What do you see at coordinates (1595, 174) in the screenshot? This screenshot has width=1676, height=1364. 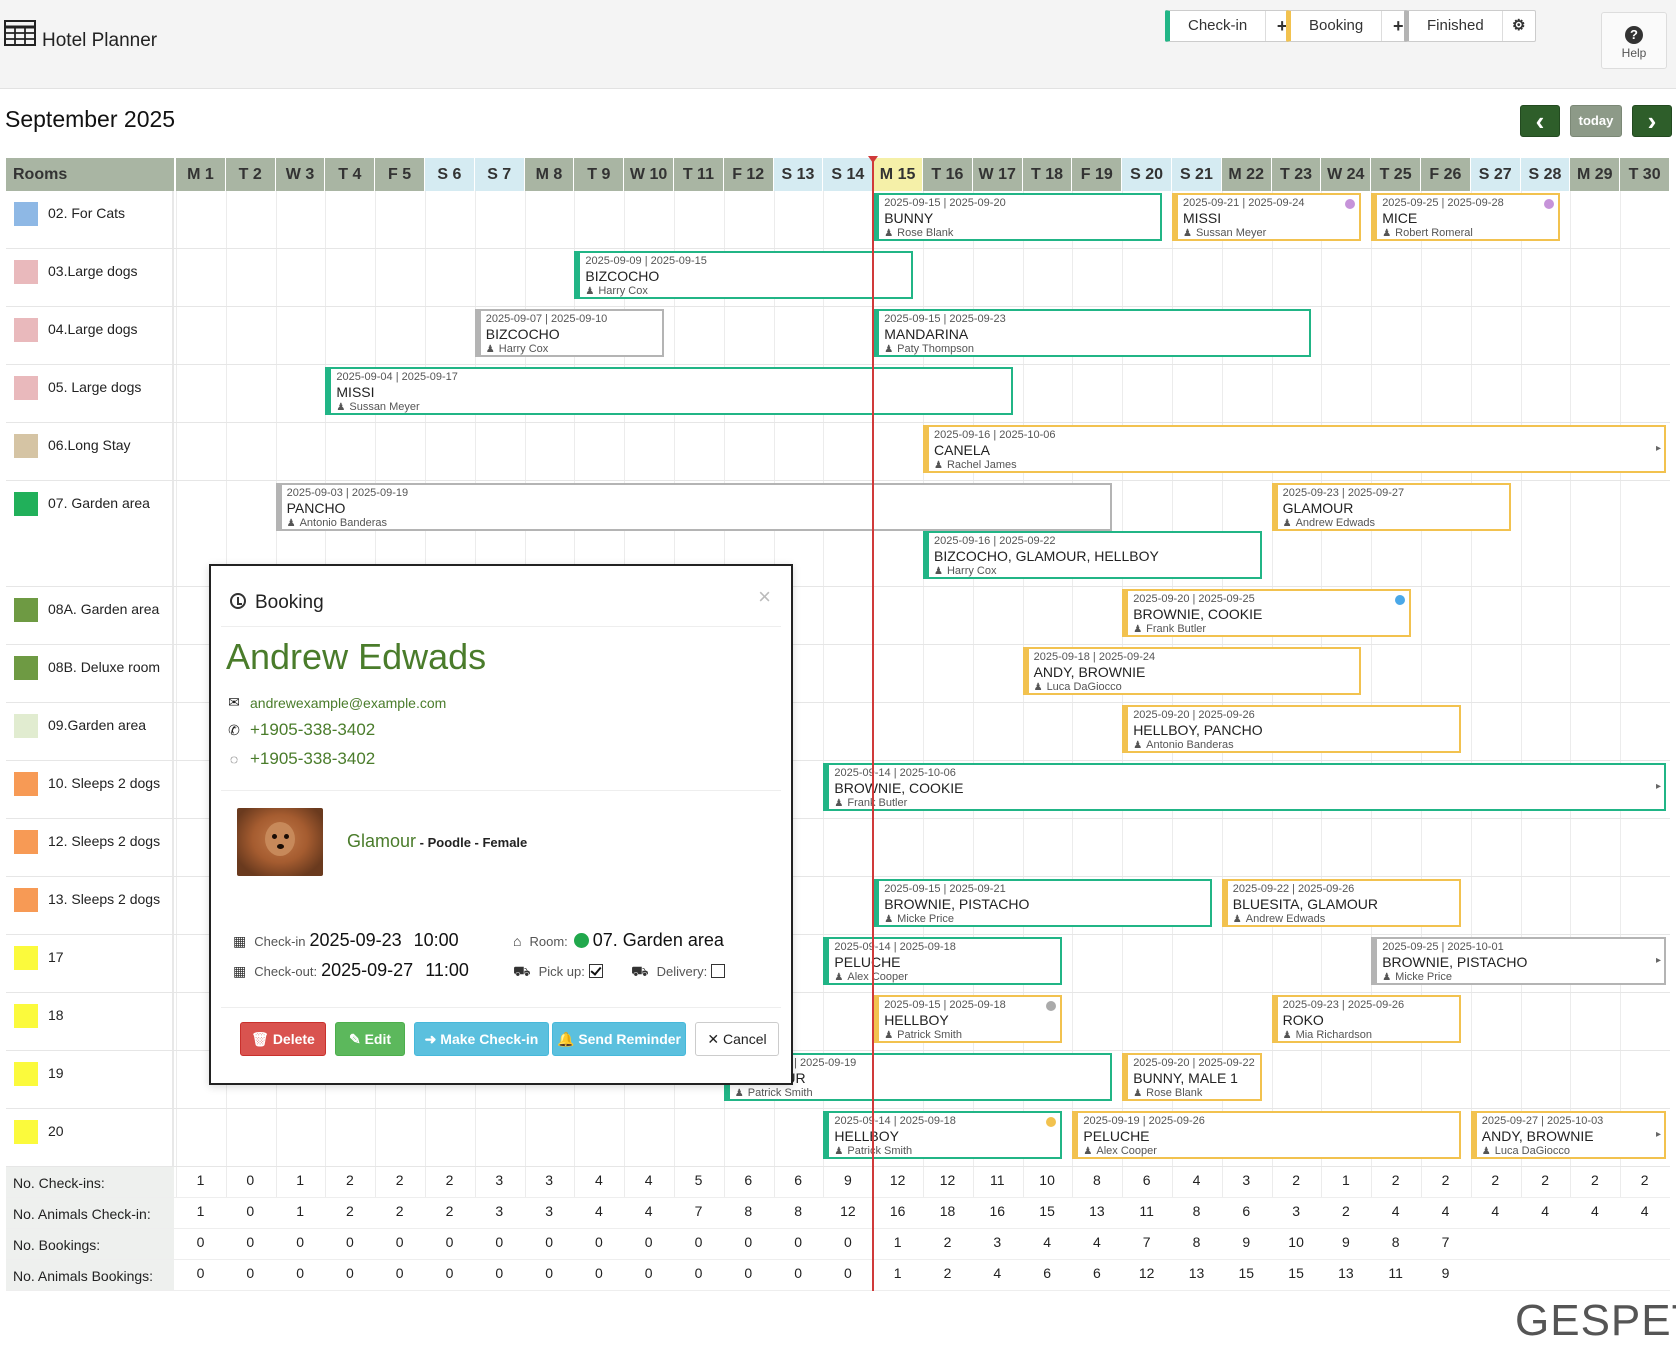 I see `day-header: M 29` at bounding box center [1595, 174].